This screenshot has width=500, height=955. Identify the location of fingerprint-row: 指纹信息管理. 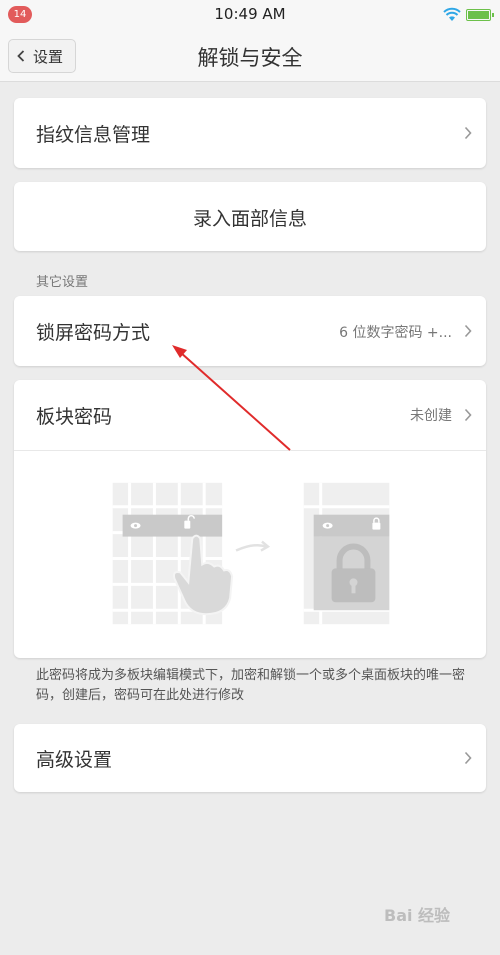
(250, 133).